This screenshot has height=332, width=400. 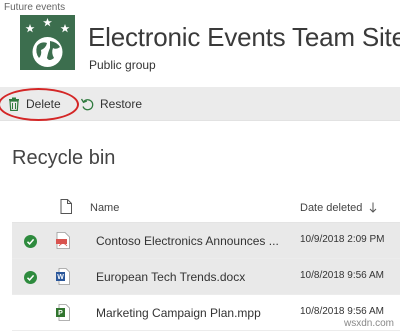 I want to click on project-file-icon: P, so click(x=63, y=312).